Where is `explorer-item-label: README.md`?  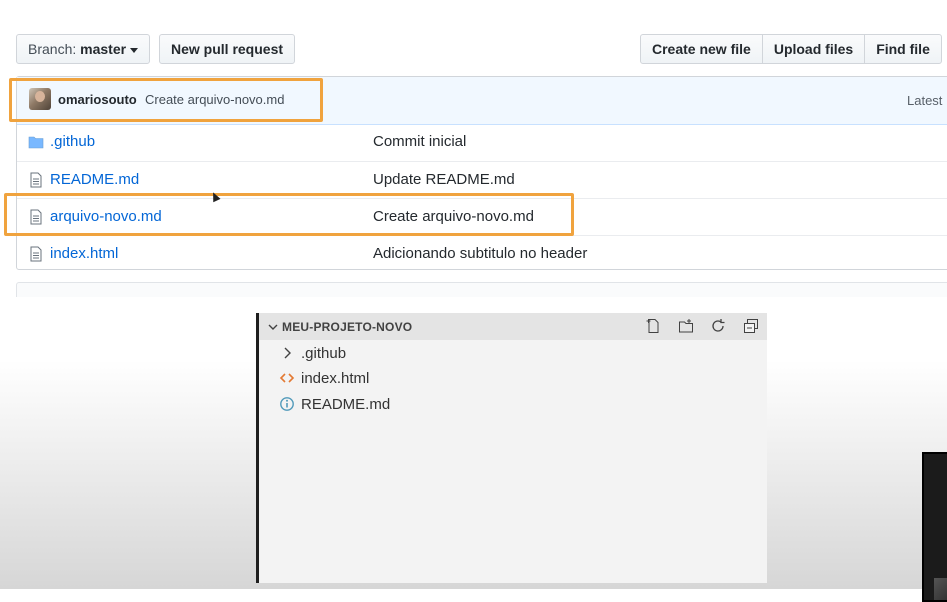
explorer-item-label: README.md is located at coordinates (346, 404).